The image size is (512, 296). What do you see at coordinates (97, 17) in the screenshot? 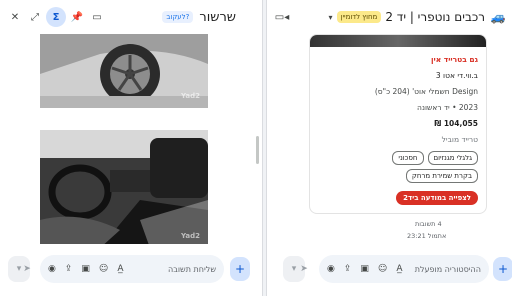
I see `folder-icon: ▭` at bounding box center [97, 17].